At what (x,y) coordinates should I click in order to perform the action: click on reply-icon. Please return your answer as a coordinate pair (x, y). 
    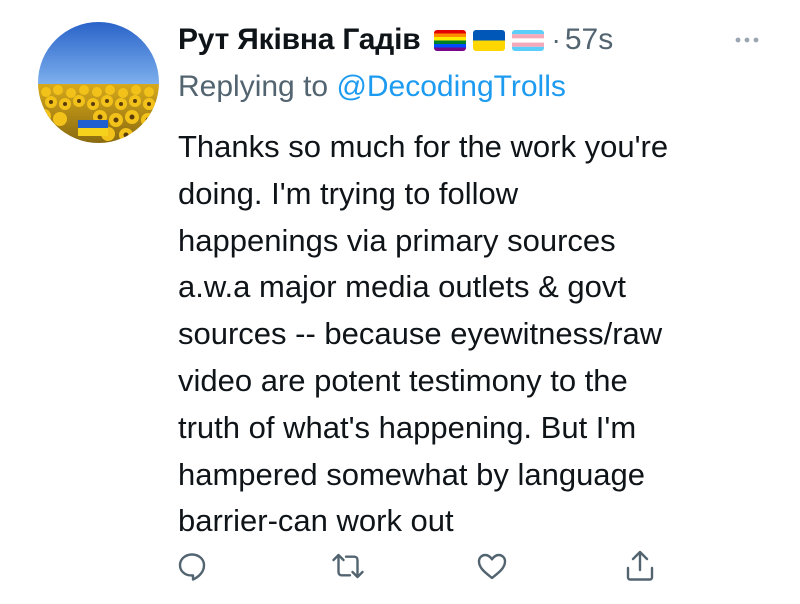
    Looking at the image, I should click on (192, 567).